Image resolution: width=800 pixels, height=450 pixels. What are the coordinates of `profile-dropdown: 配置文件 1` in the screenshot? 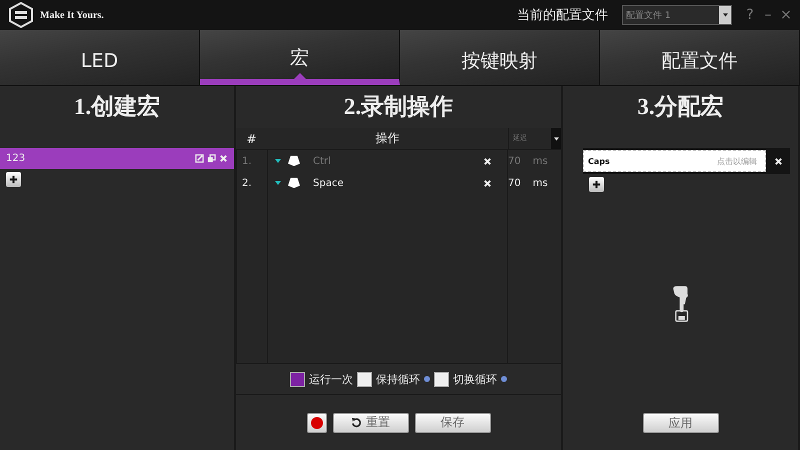 It's located at (677, 15).